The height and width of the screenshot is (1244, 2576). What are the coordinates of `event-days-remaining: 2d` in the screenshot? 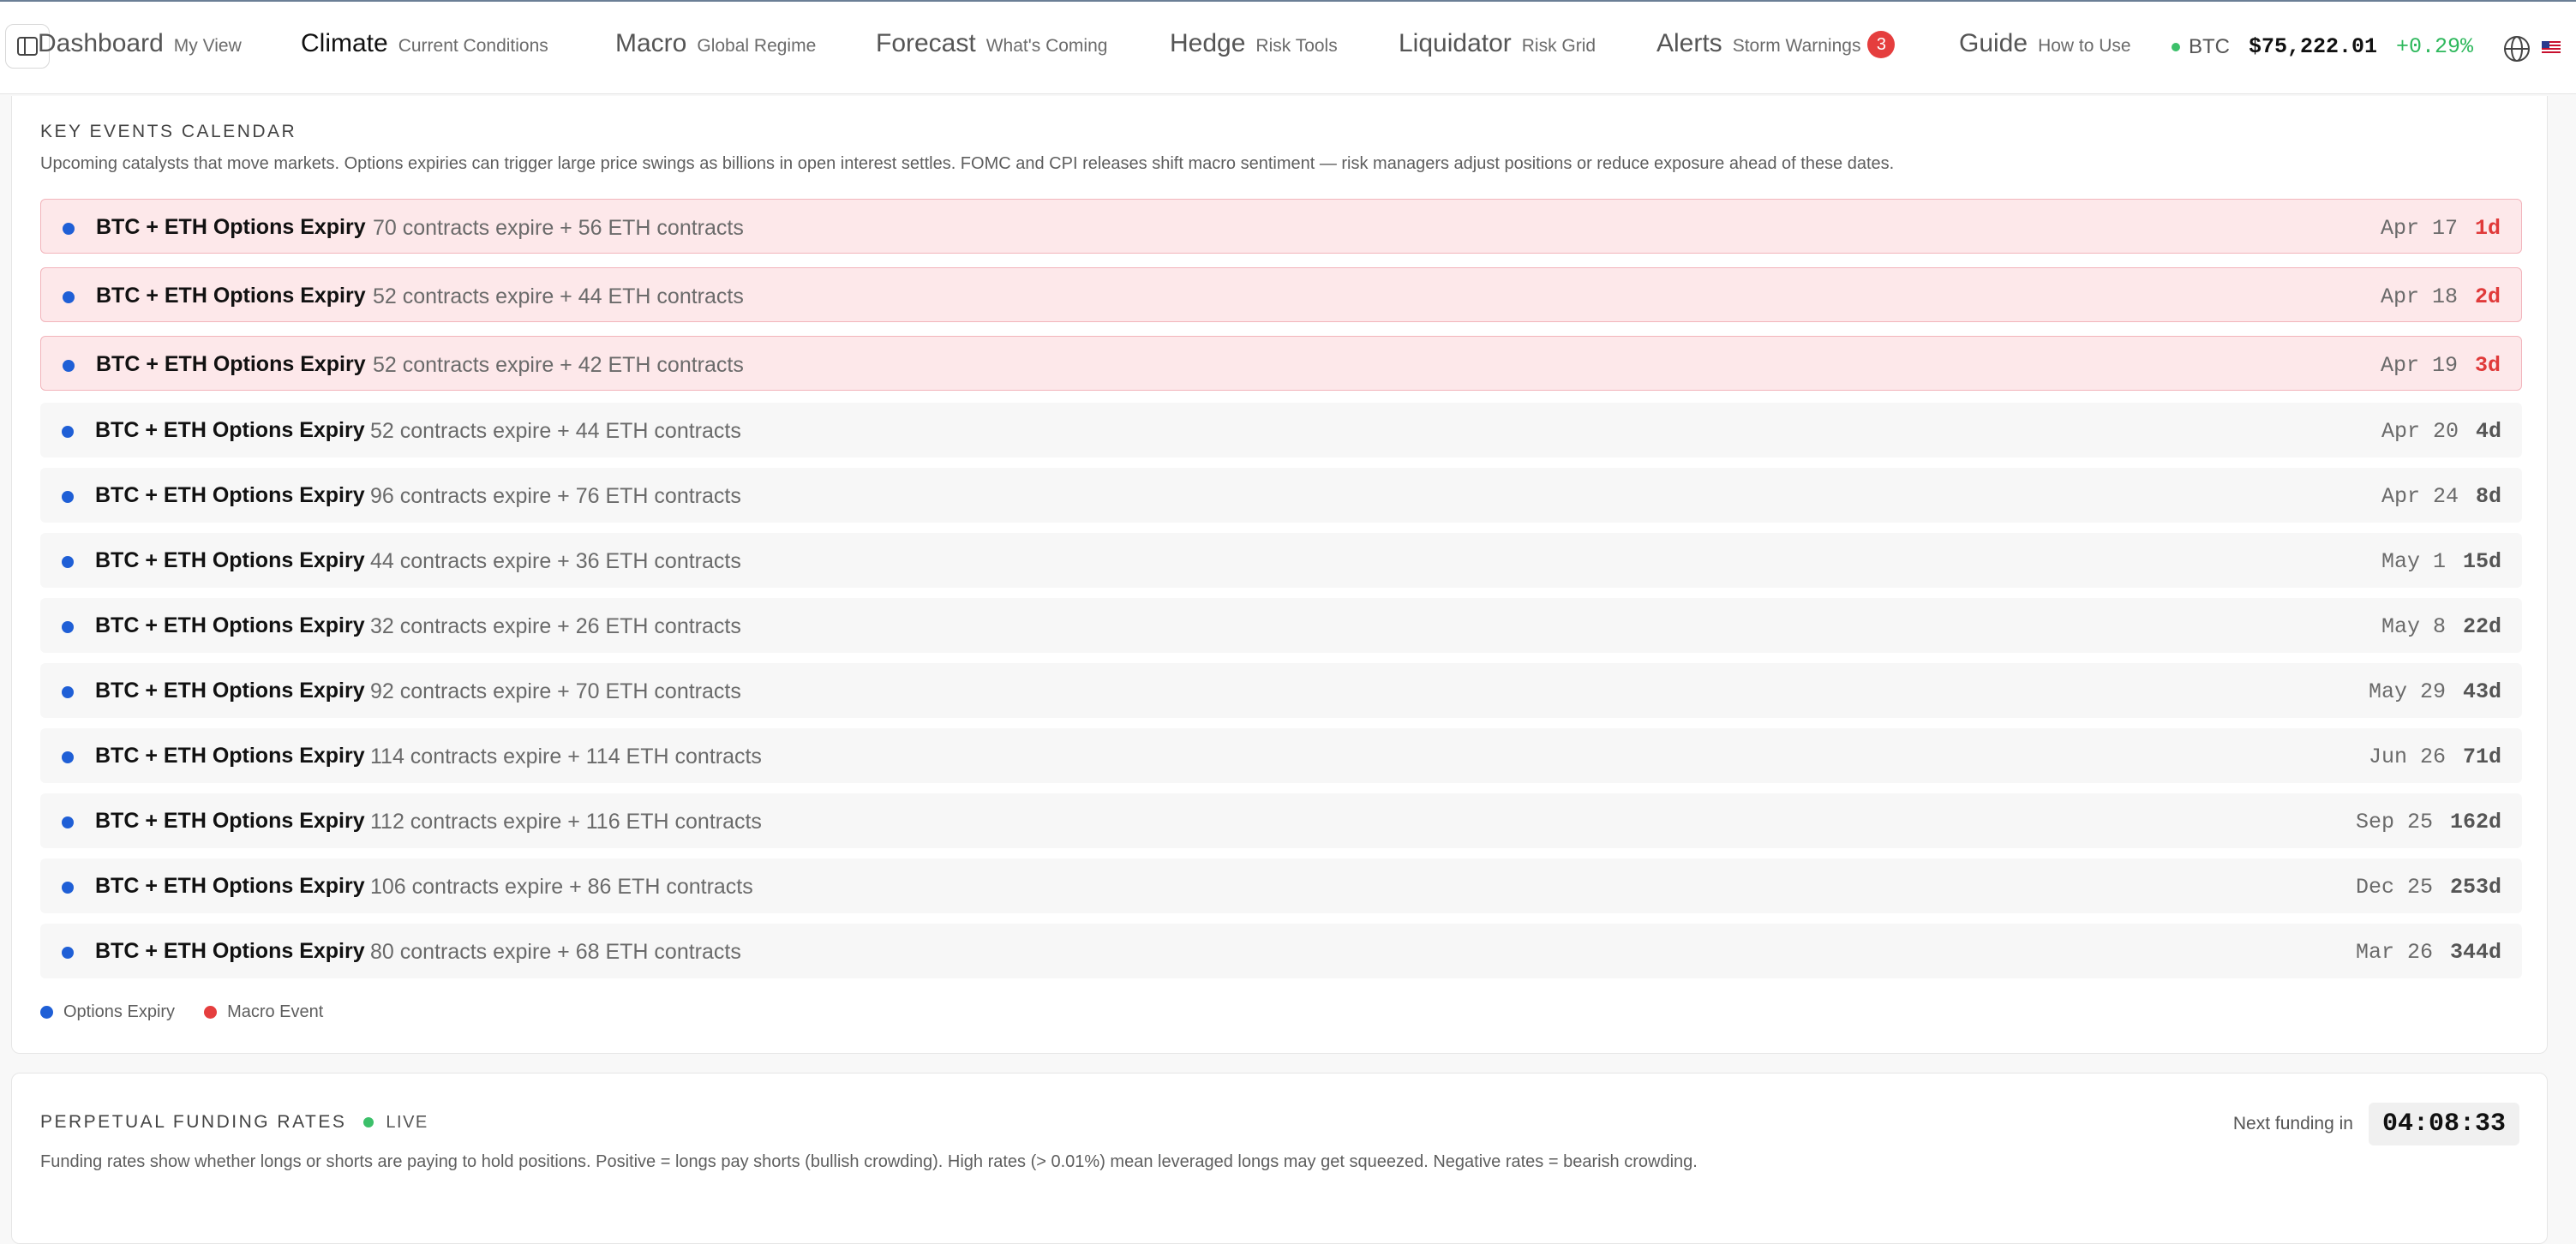 It's located at (2487, 297).